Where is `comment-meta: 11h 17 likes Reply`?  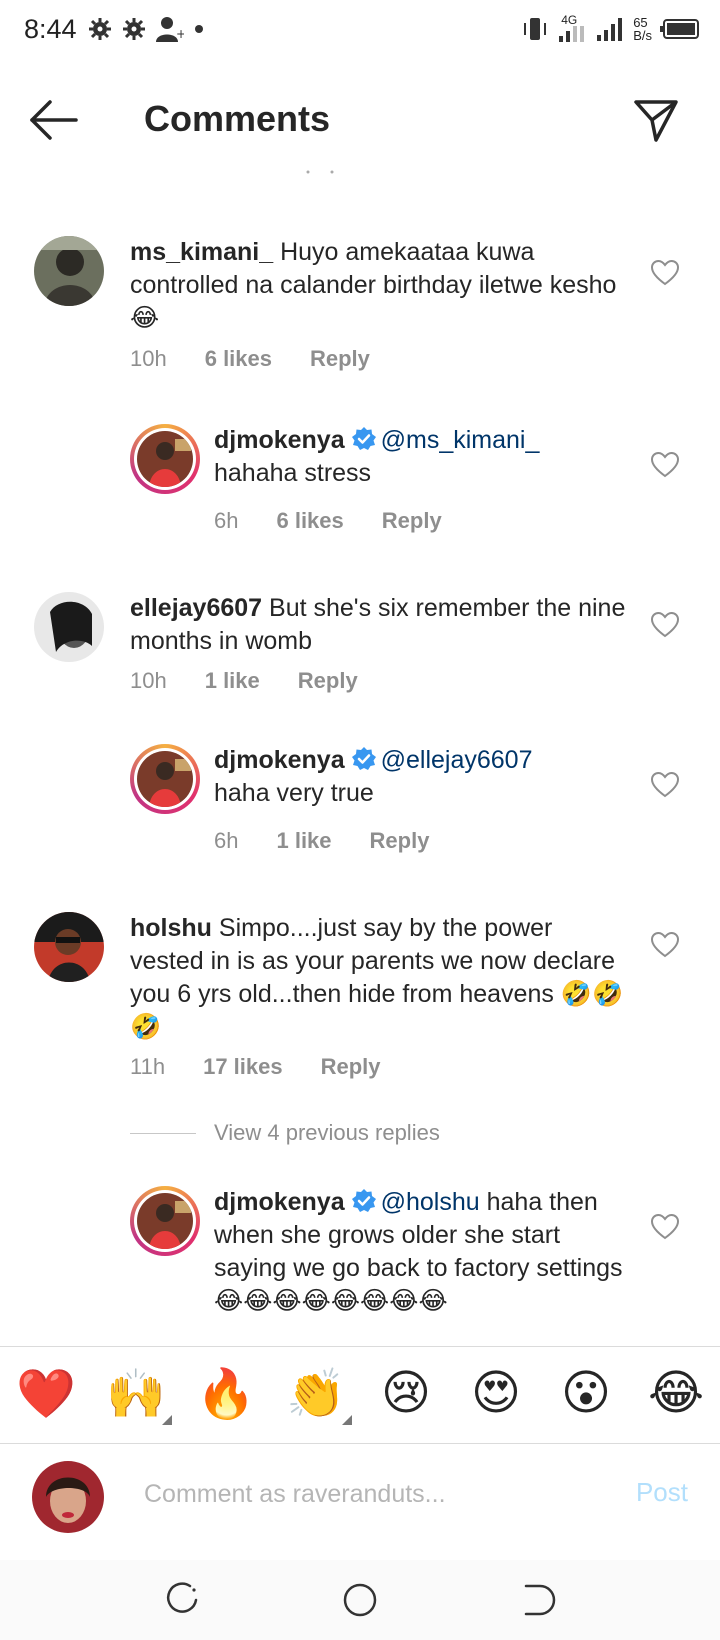 comment-meta: 11h 17 likes Reply is located at coordinates (255, 1067).